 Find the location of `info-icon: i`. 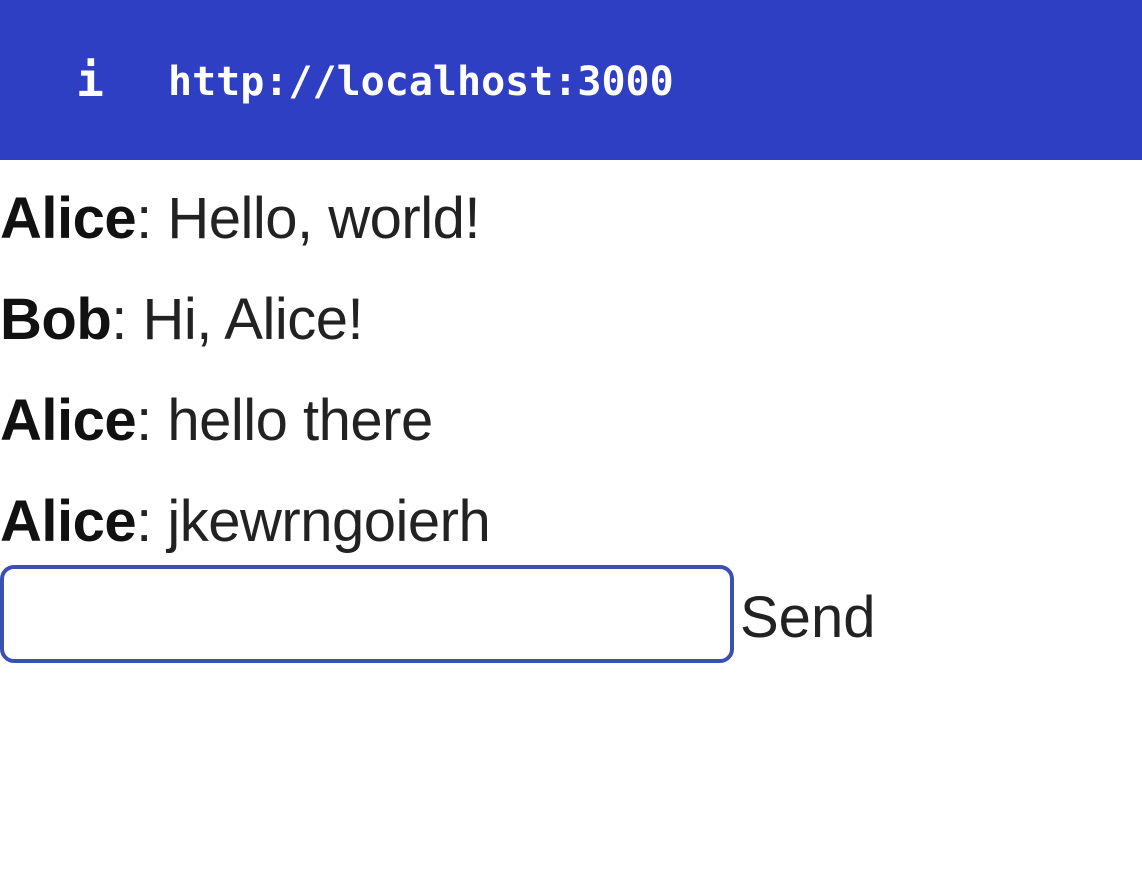

info-icon: i is located at coordinates (90, 80).